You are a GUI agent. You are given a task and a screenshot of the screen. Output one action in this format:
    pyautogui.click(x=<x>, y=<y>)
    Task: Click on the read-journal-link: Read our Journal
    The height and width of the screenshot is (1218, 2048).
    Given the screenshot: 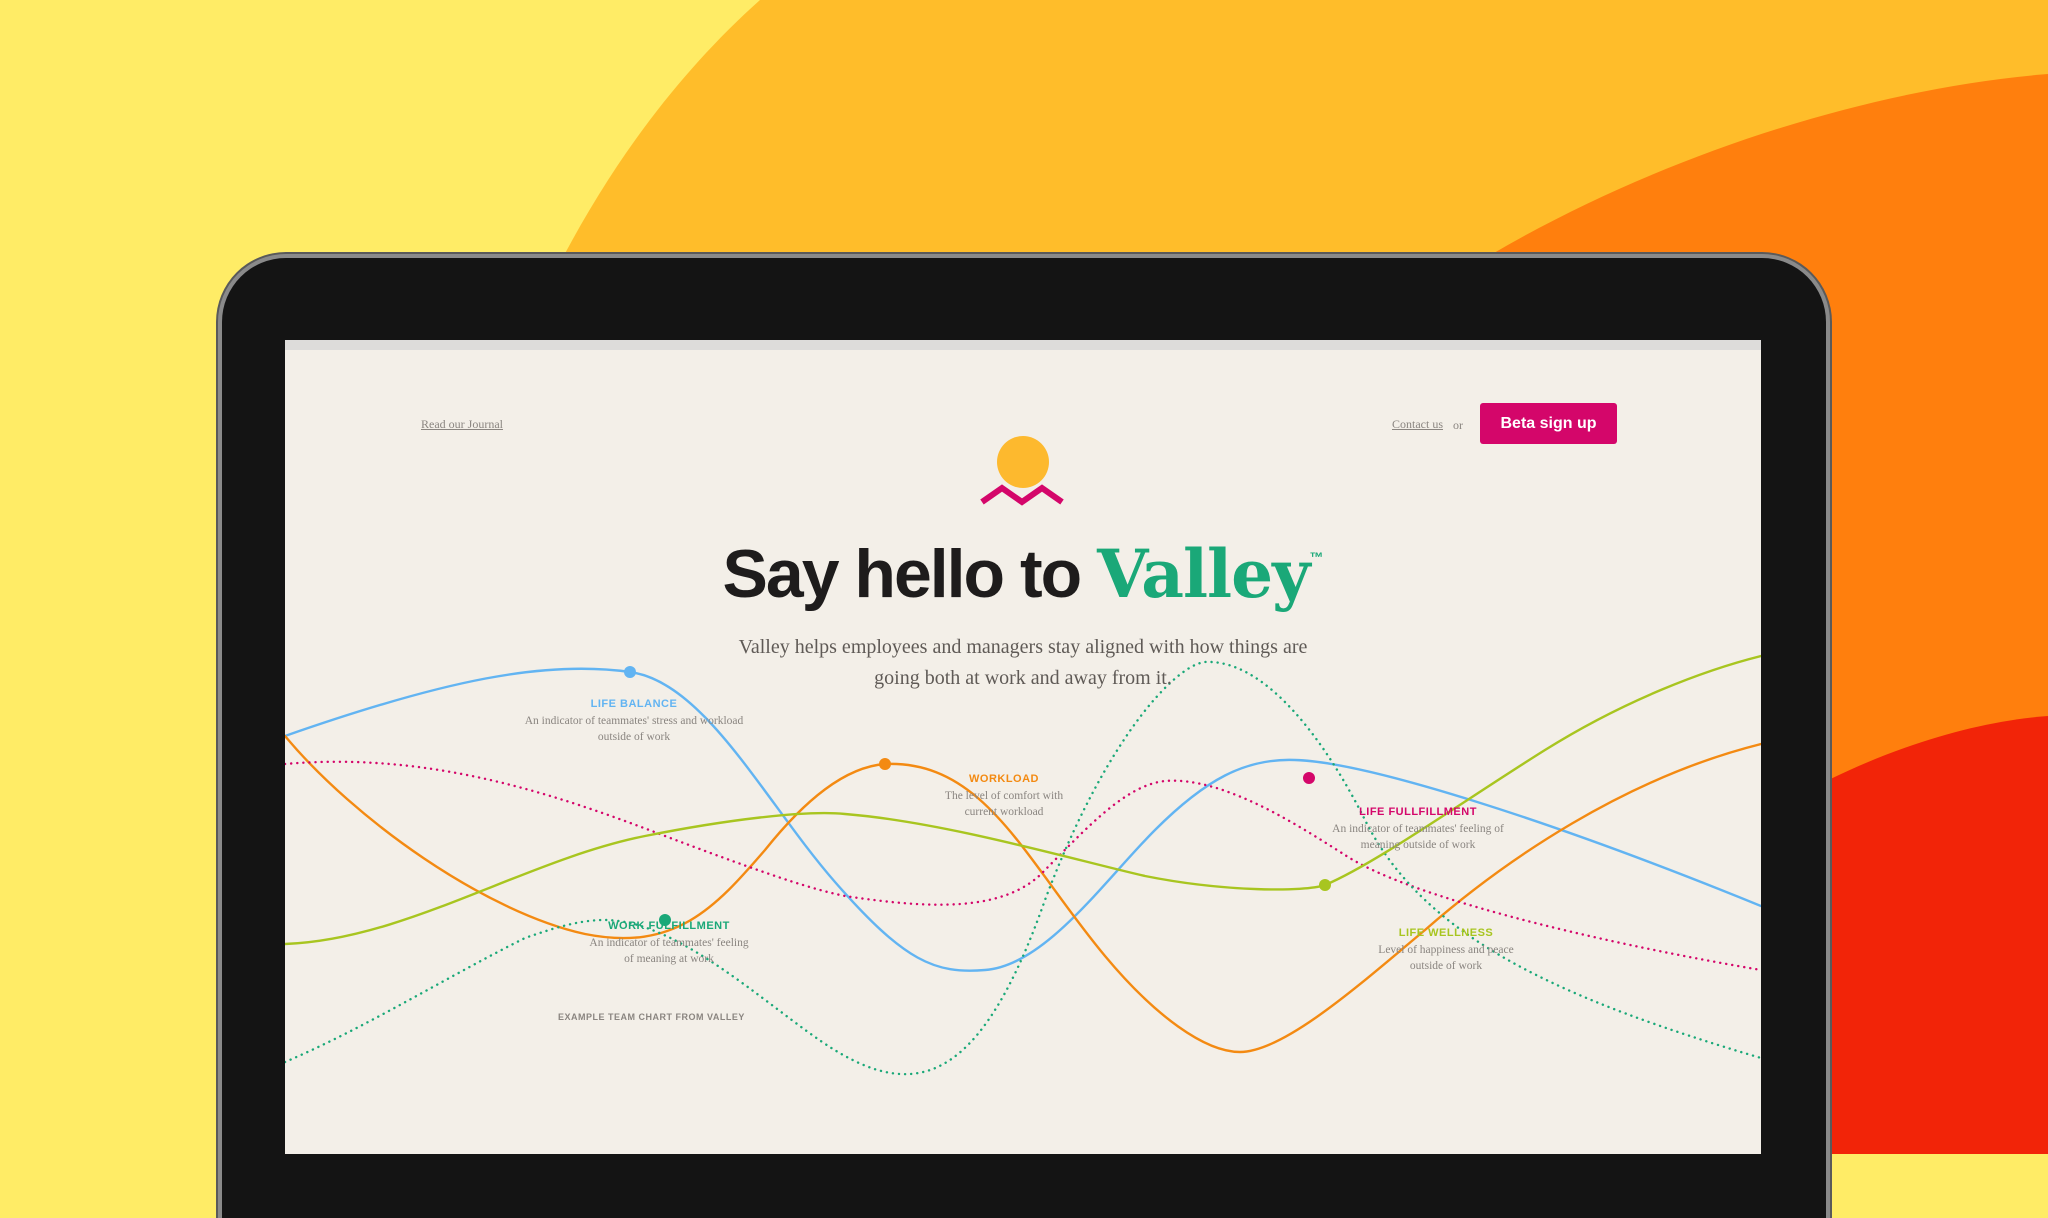 What is the action you would take?
    pyautogui.click(x=462, y=424)
    